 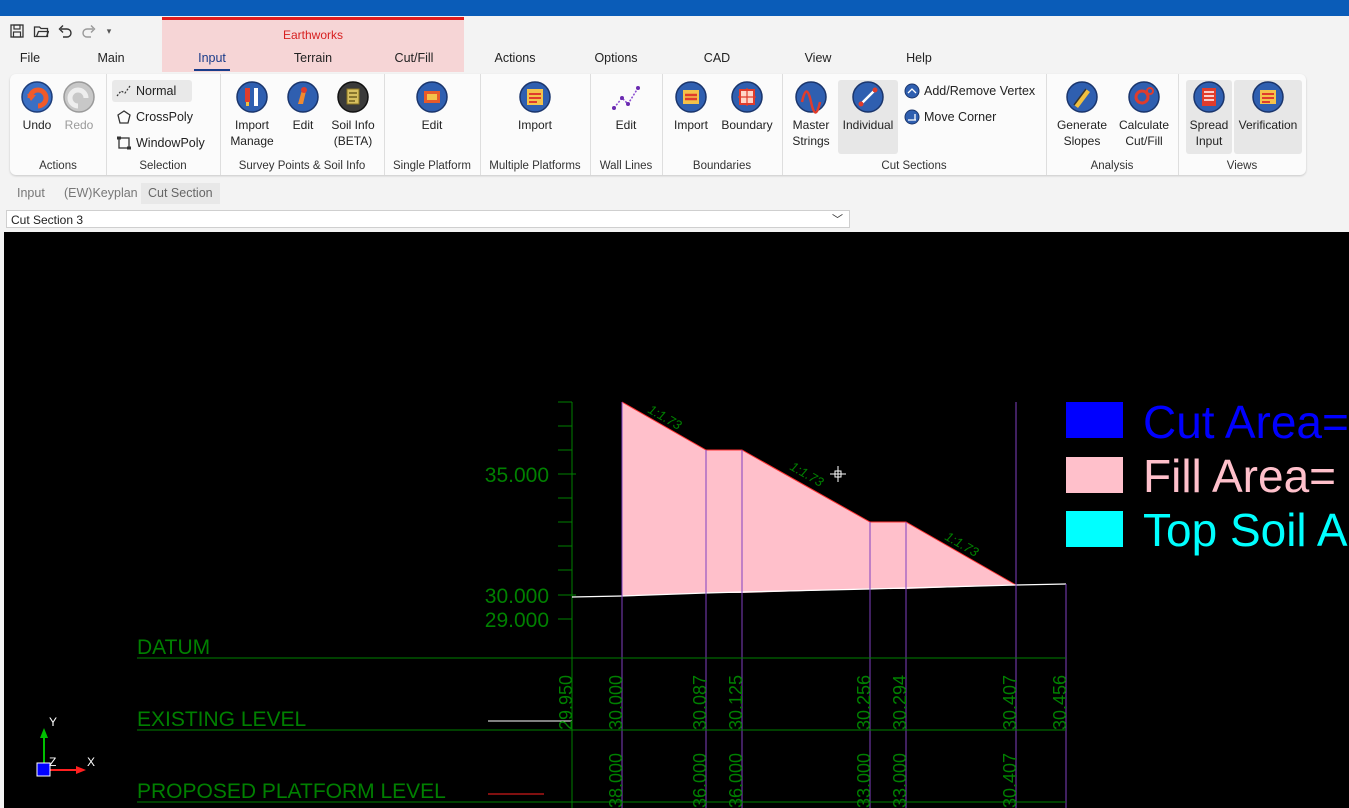 I want to click on import-manage-label-2: Manage, so click(x=252, y=141).